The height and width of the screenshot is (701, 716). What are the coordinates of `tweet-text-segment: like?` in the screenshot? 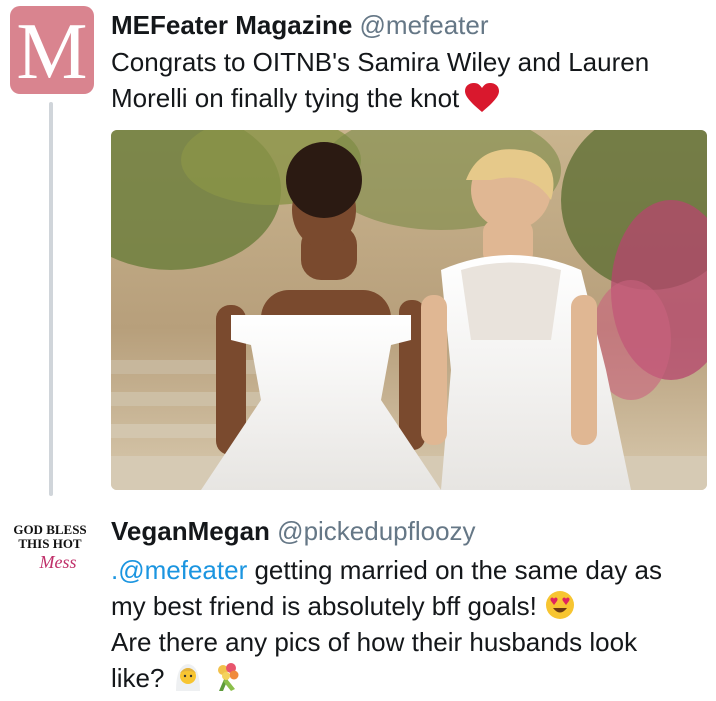 It's located at (138, 678).